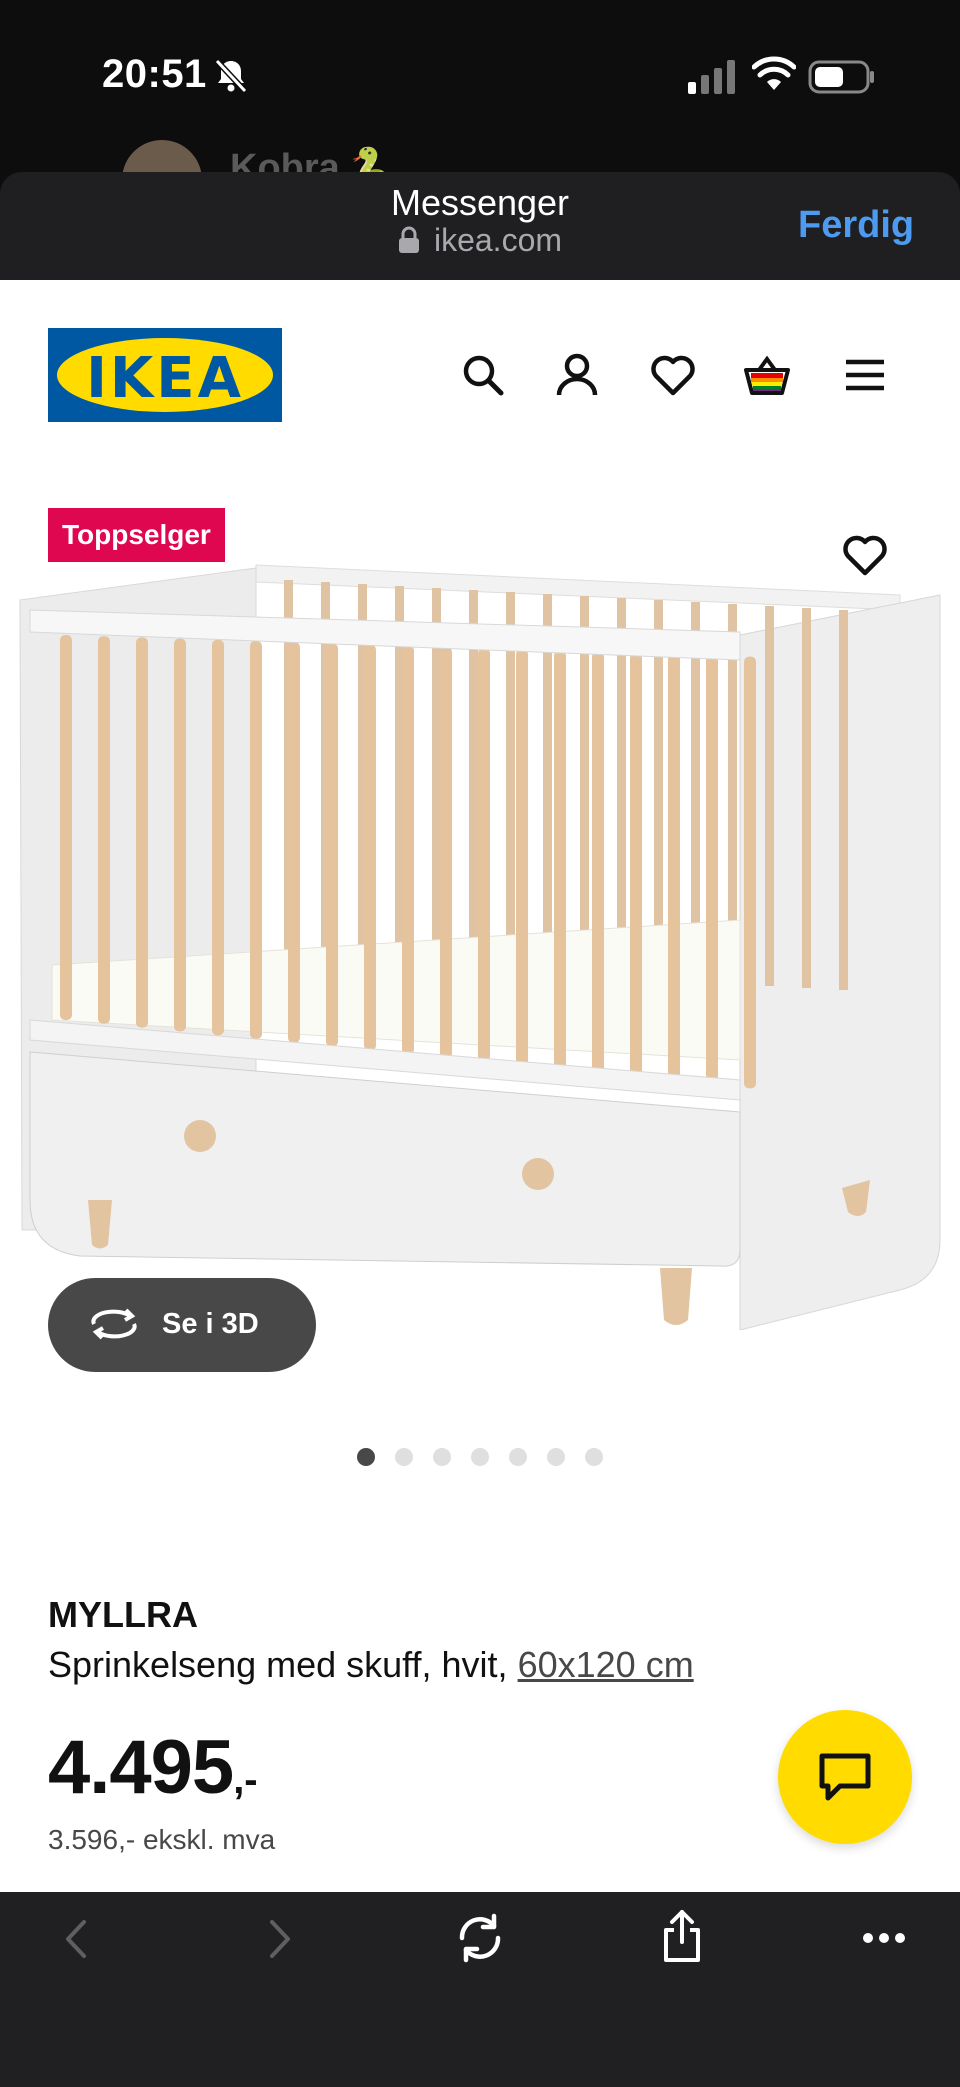 The image size is (960, 2087). Describe the element at coordinates (162, 1839) in the screenshot. I see `price-excl-vat: 3.596,- ekskl. mva` at that location.